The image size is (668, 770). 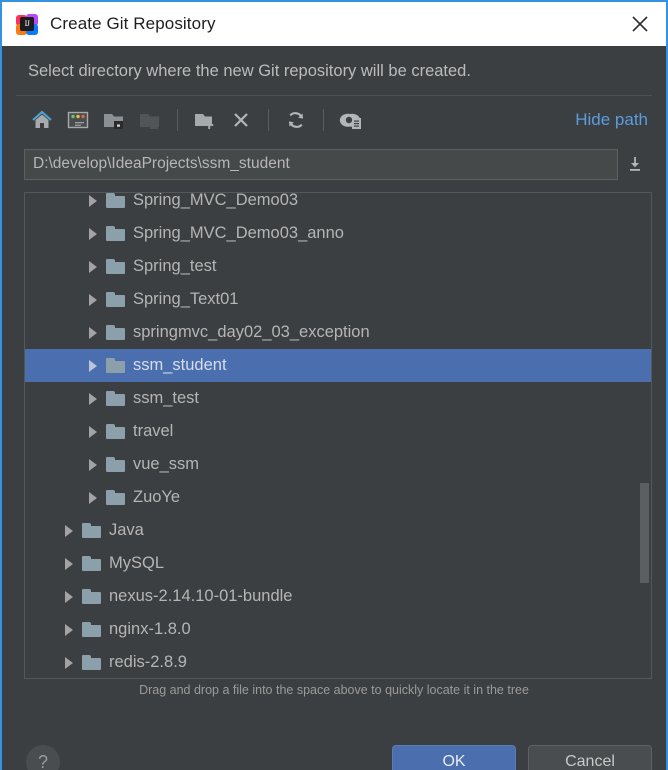 I want to click on tree-node-label: nginx-1.8.0, so click(x=150, y=629).